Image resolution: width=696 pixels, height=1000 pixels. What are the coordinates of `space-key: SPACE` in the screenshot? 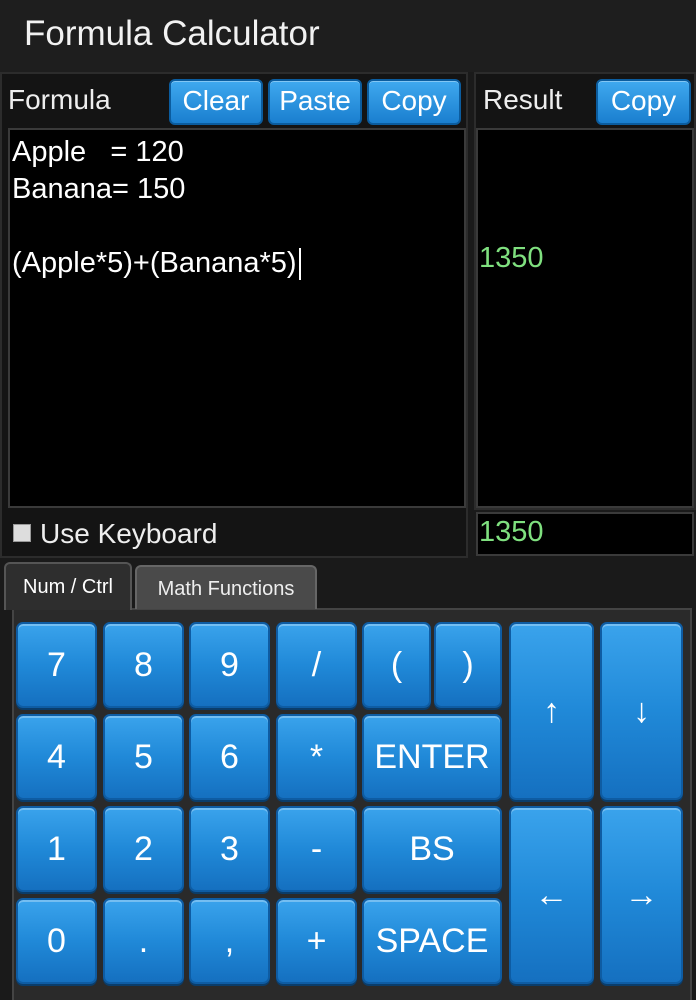 It's located at (432, 941).